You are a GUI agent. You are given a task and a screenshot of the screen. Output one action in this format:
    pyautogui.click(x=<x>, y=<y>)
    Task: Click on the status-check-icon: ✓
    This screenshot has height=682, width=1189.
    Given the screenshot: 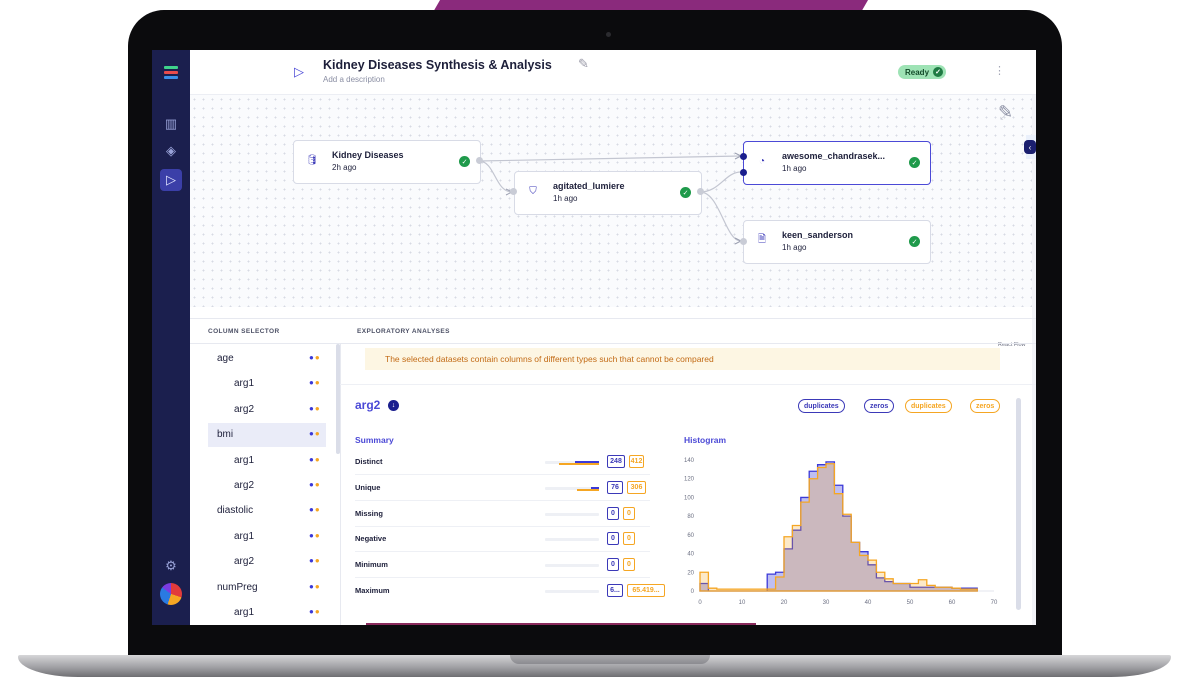 What is the action you would take?
    pyautogui.click(x=938, y=72)
    